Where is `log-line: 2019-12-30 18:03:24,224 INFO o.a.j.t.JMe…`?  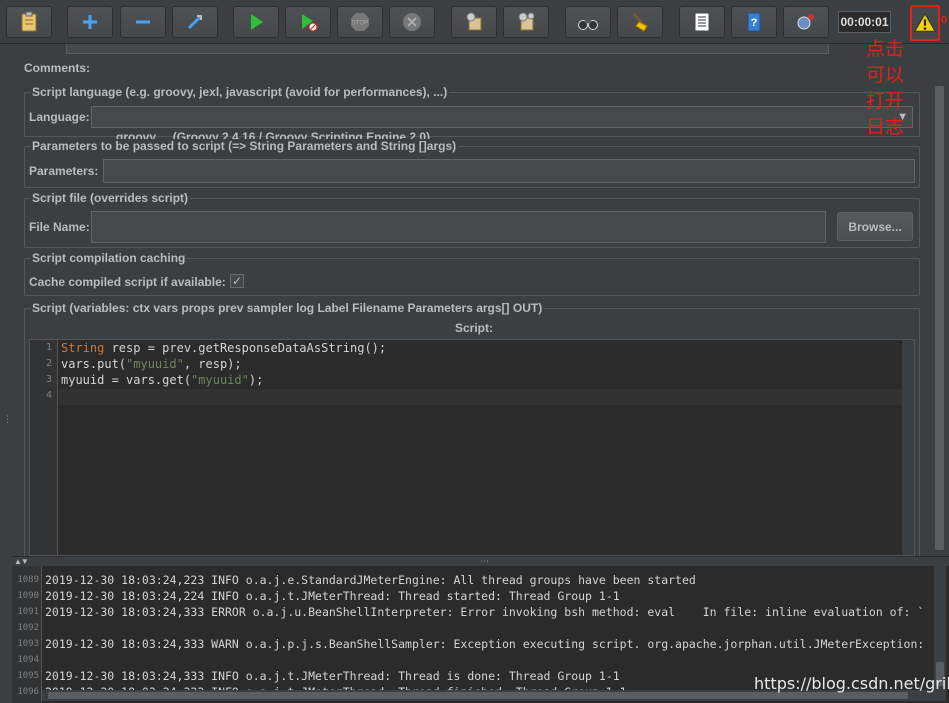 log-line: 2019-12-30 18:03:24,224 INFO o.a.j.t.JMe… is located at coordinates (332, 596).